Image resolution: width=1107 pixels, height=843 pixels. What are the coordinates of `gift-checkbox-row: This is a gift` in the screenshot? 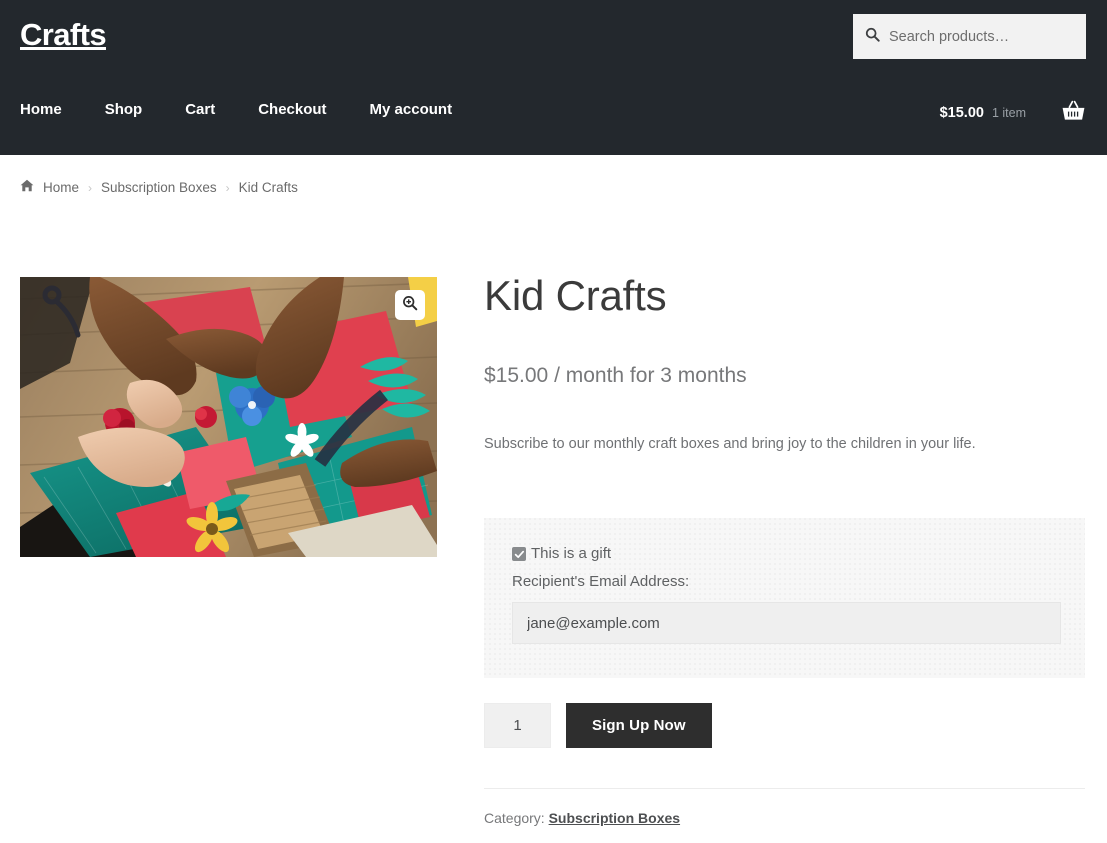 It's located at (784, 554).